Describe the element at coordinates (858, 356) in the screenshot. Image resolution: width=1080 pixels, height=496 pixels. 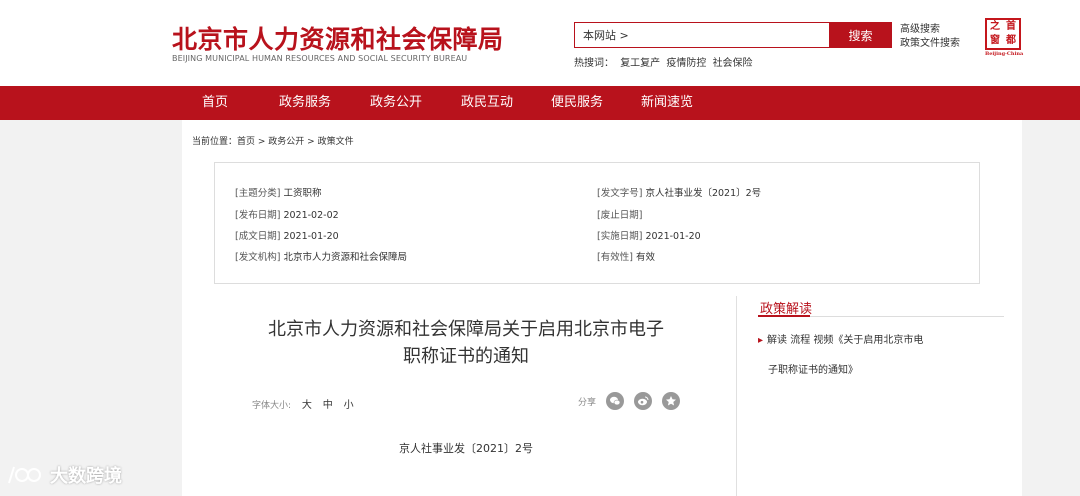
I see `sidebar-interpretation-link: ▸ 解读 流程 视频《关于启用北京市电 子职称证书的通知》` at that location.